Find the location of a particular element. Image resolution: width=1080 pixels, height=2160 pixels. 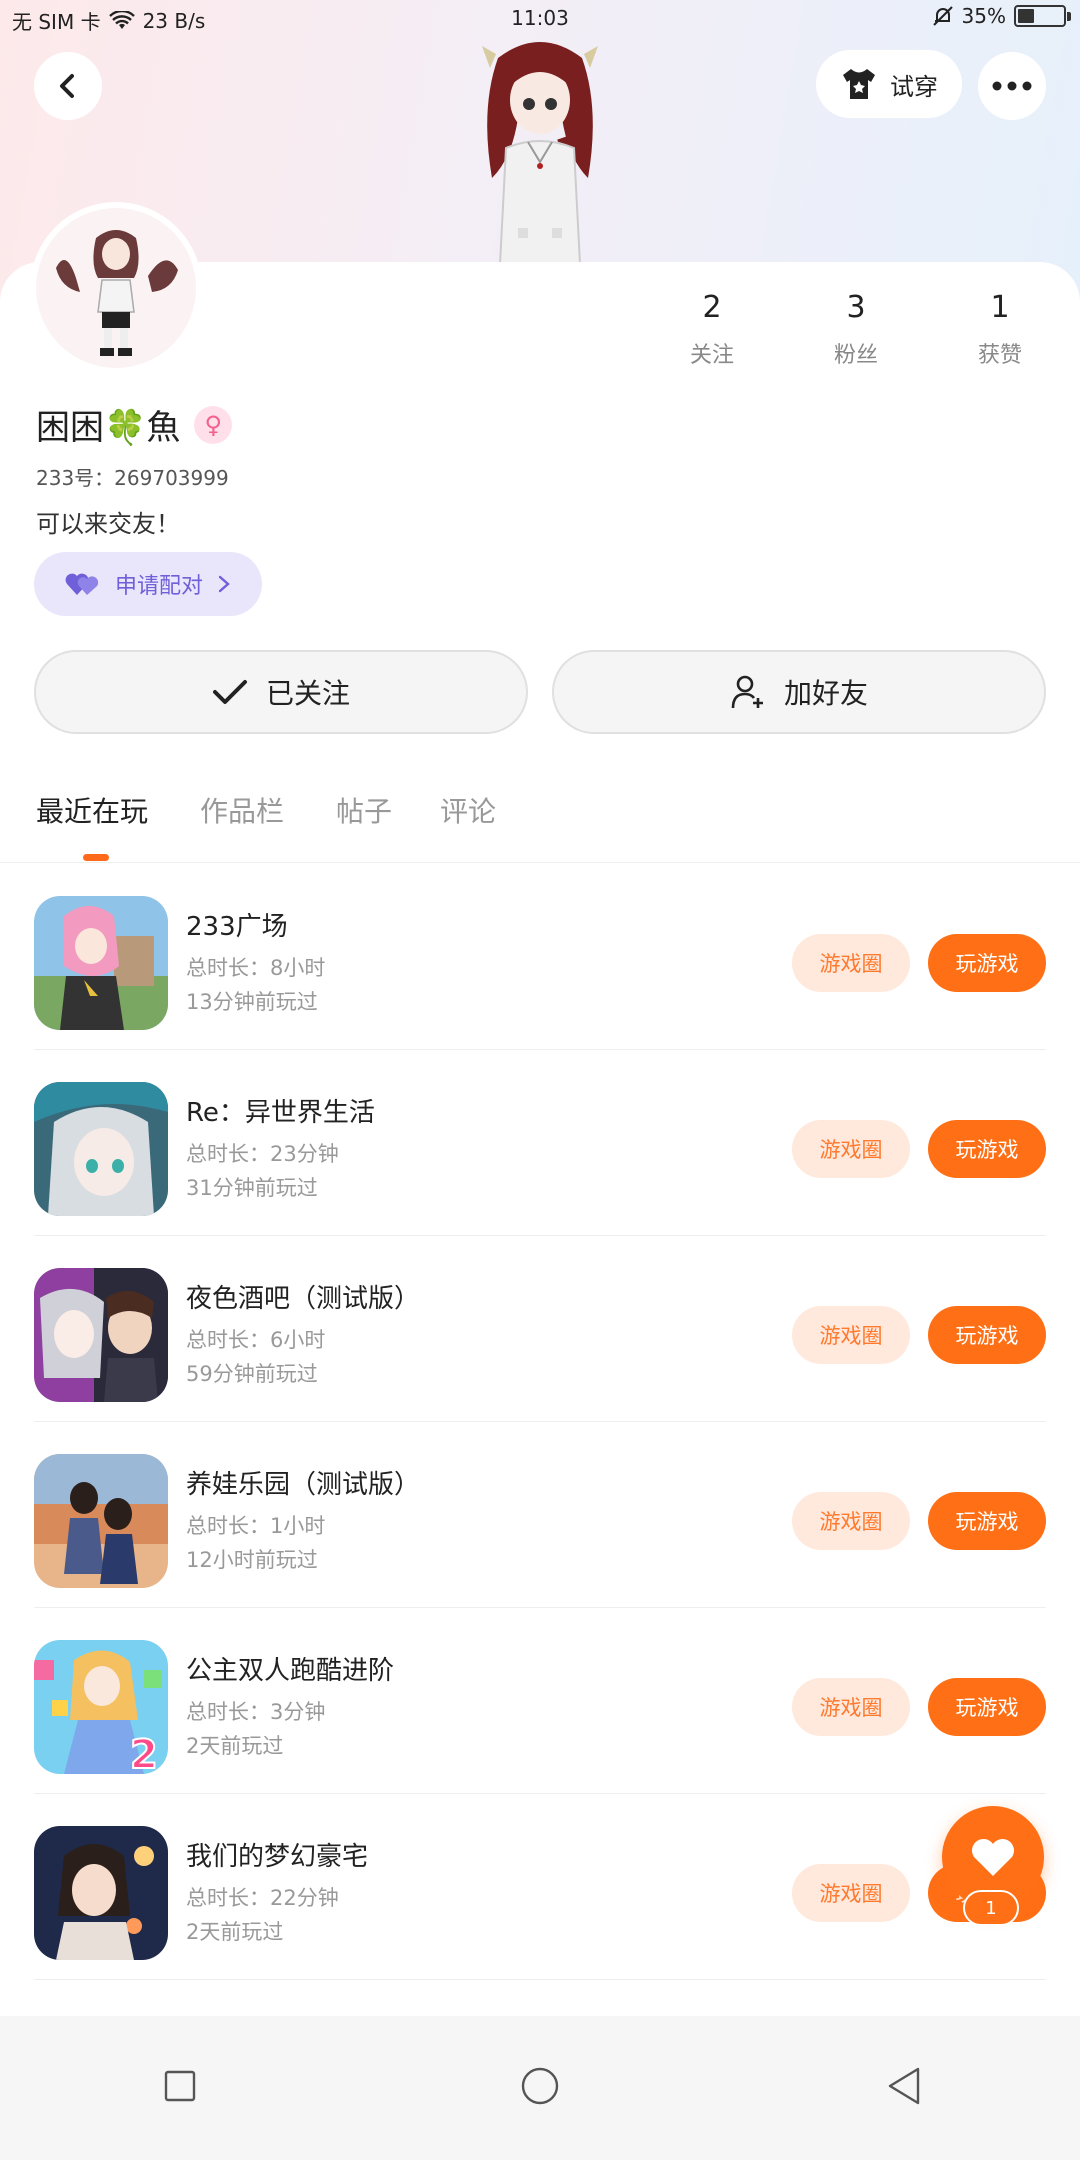

game-last-played: 12小时前玩过 is located at coordinates (252, 1560).